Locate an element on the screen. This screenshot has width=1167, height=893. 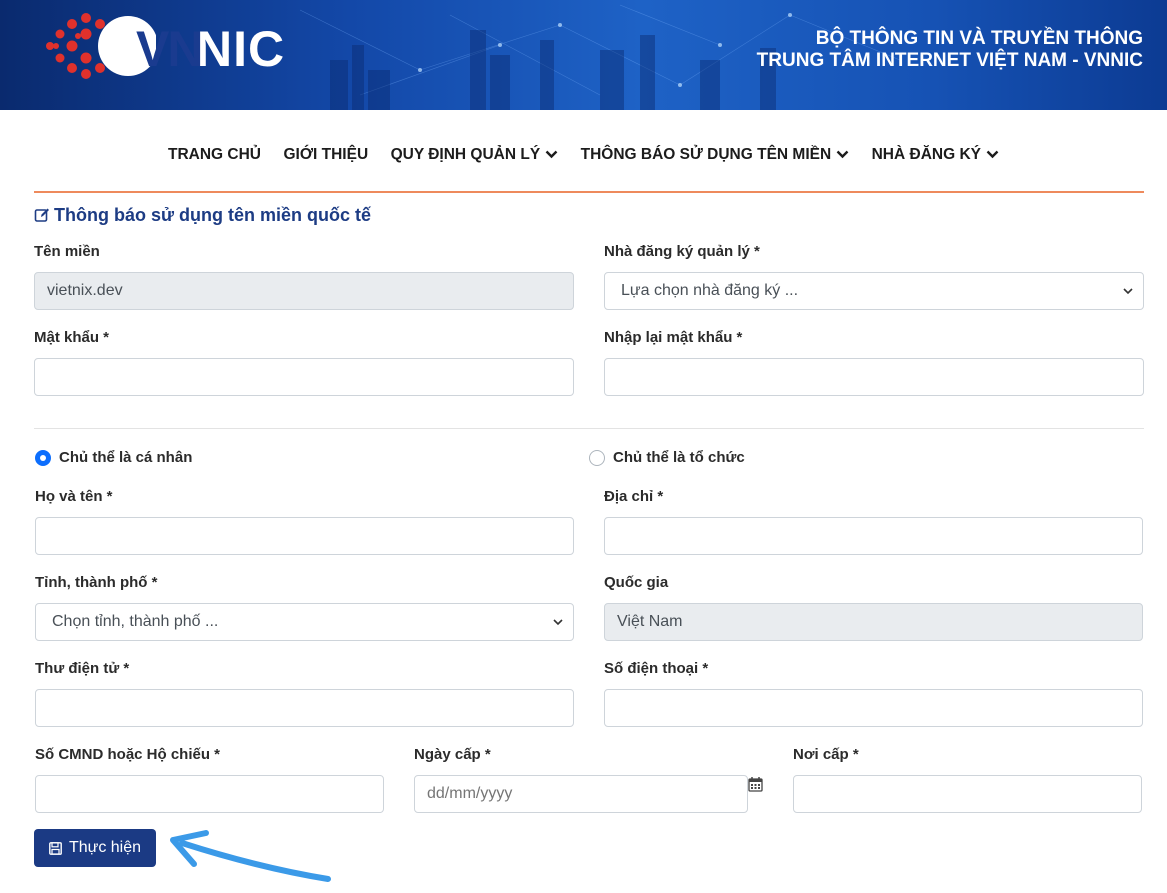
radio-organization: Chủ thể là tổ chức is located at coordinates (667, 457).